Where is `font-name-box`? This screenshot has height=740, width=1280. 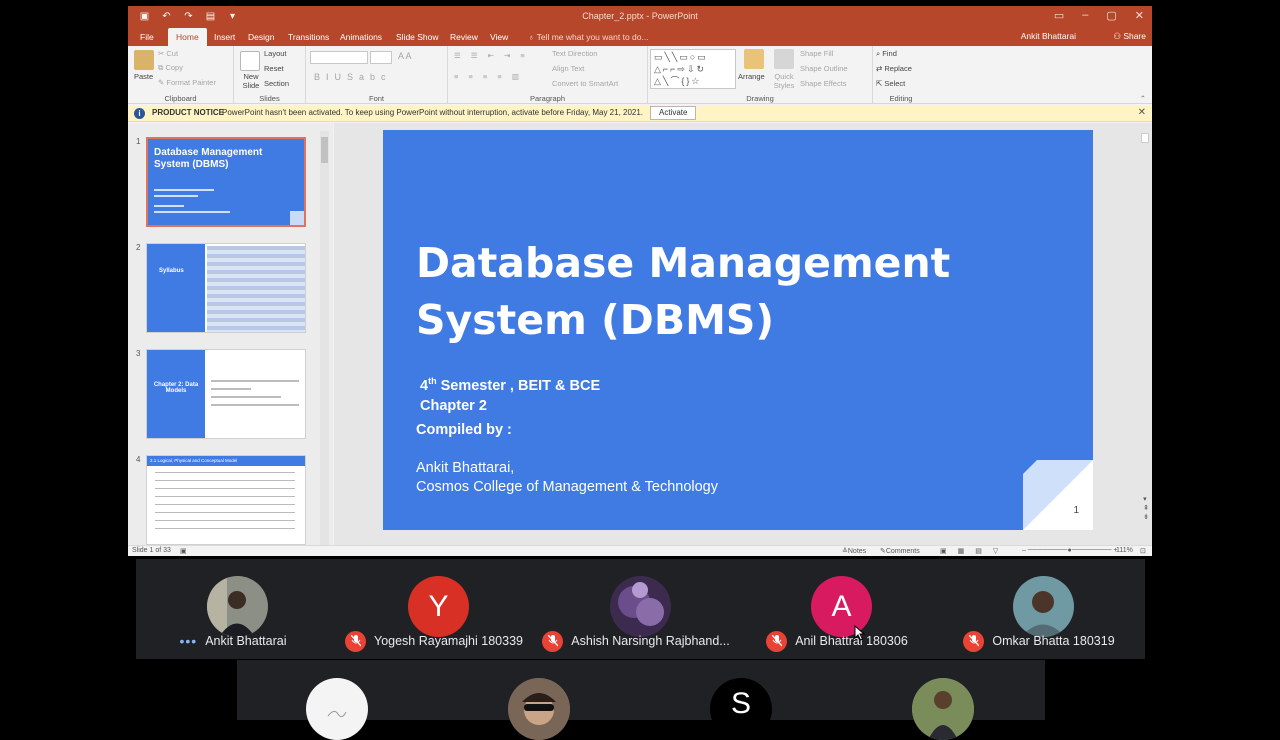
font-name-box is located at coordinates (339, 57).